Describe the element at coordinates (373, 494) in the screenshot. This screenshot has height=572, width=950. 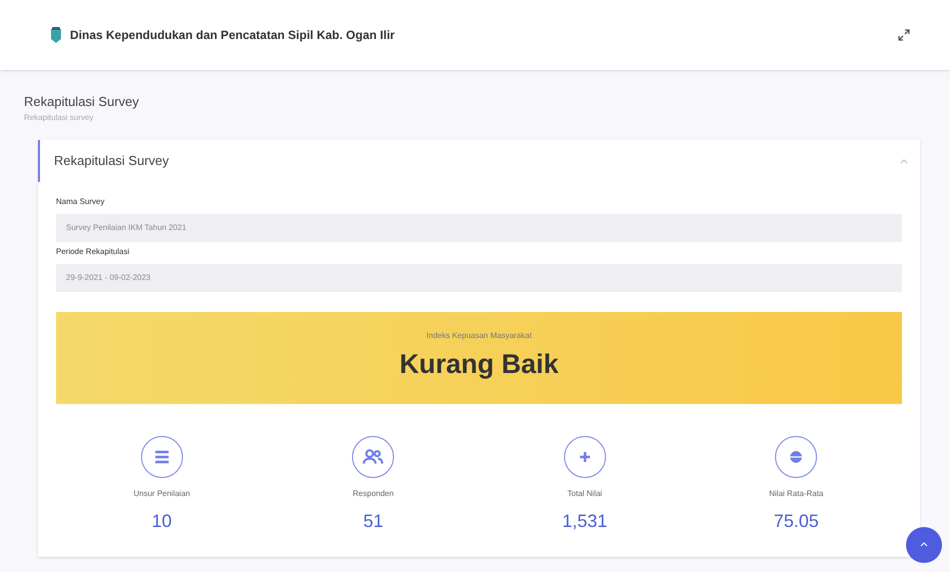
I see `stat-label: Responden` at that location.